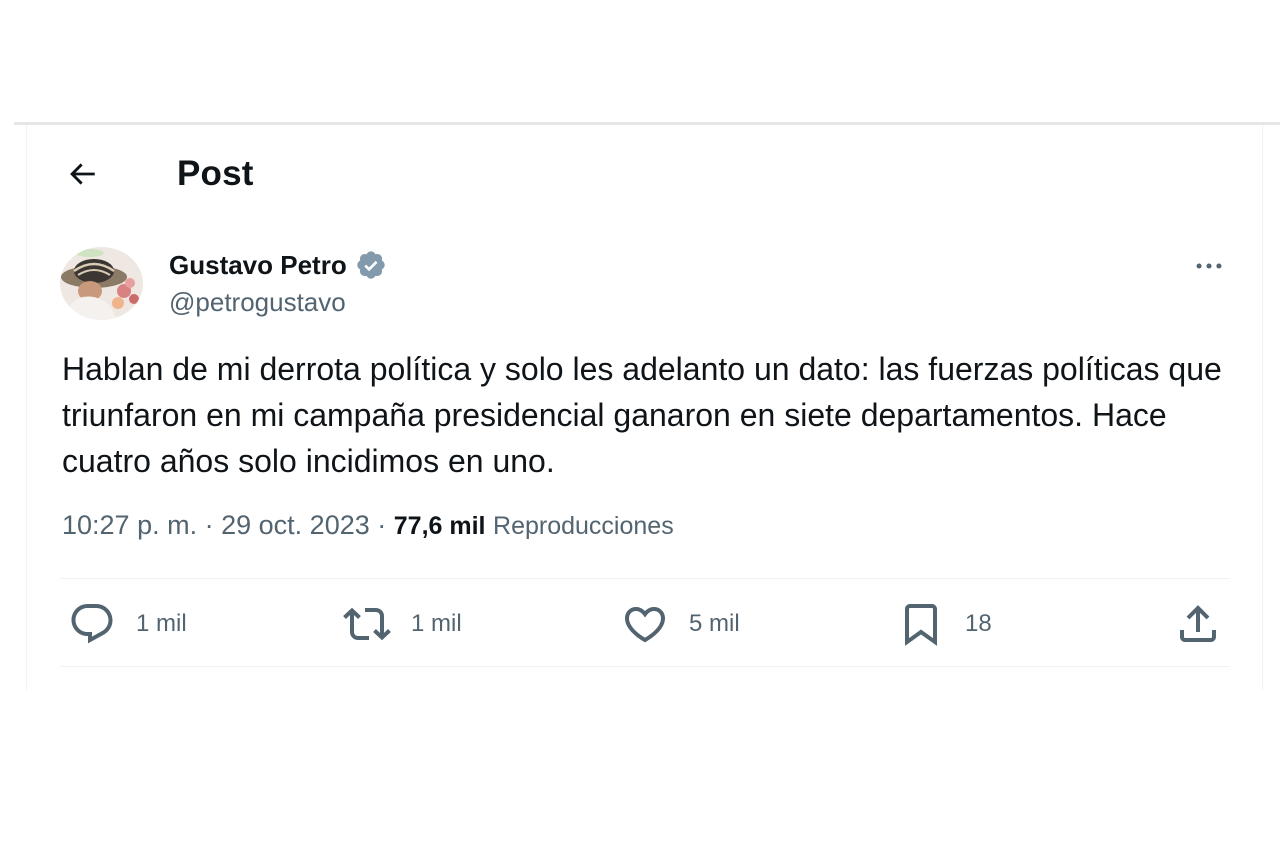  What do you see at coordinates (645, 666) in the screenshot?
I see `actions-bottom-divider` at bounding box center [645, 666].